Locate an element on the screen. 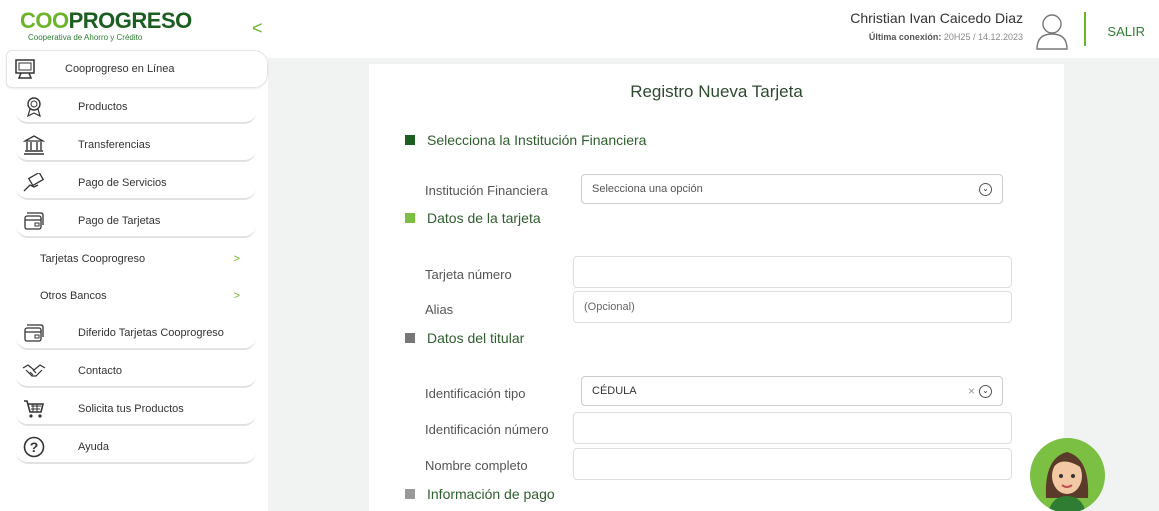 This screenshot has width=1159, height=511. id-type-select: CÉDULA × ⌄ is located at coordinates (792, 391).